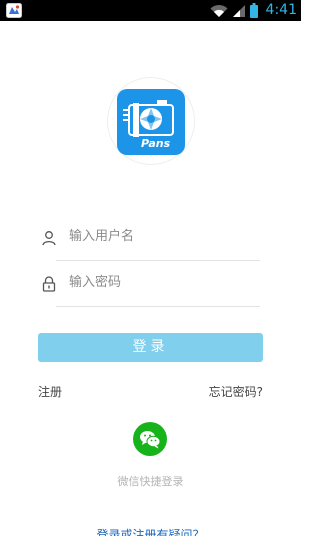  I want to click on status-time: 4:41, so click(281, 10).